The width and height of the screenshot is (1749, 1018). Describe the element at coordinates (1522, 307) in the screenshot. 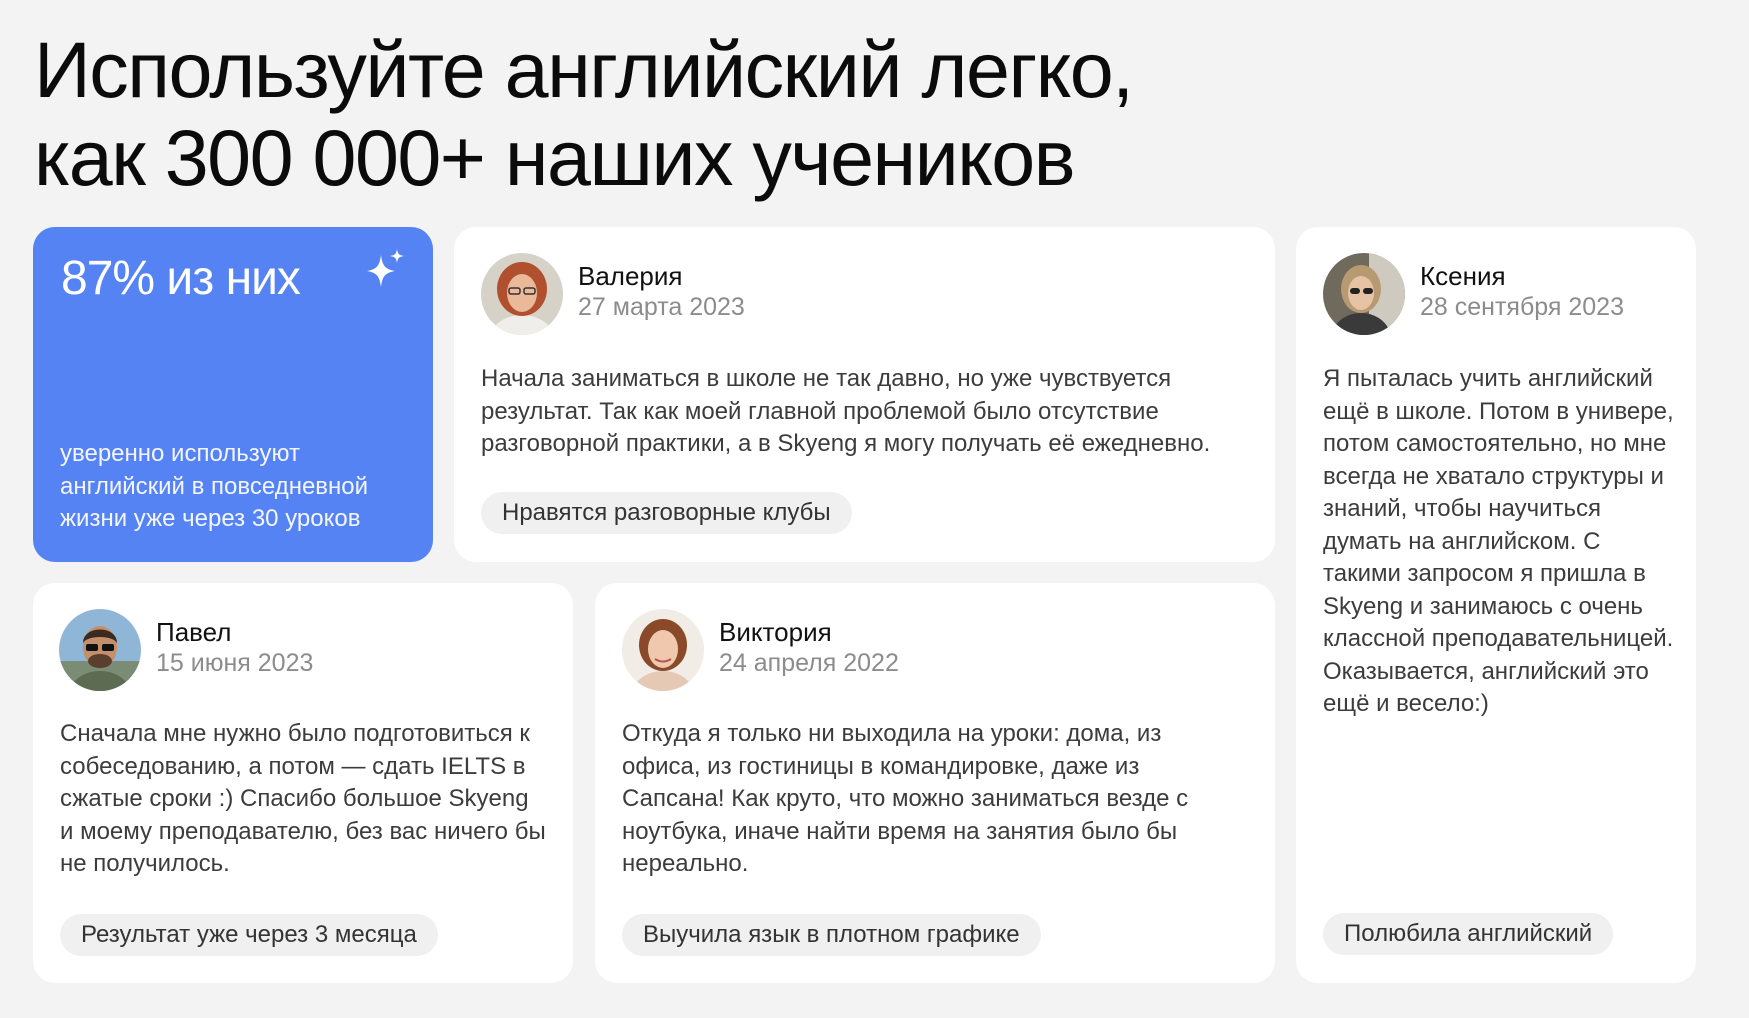

I see `review-date: 28 сентября 2023` at that location.